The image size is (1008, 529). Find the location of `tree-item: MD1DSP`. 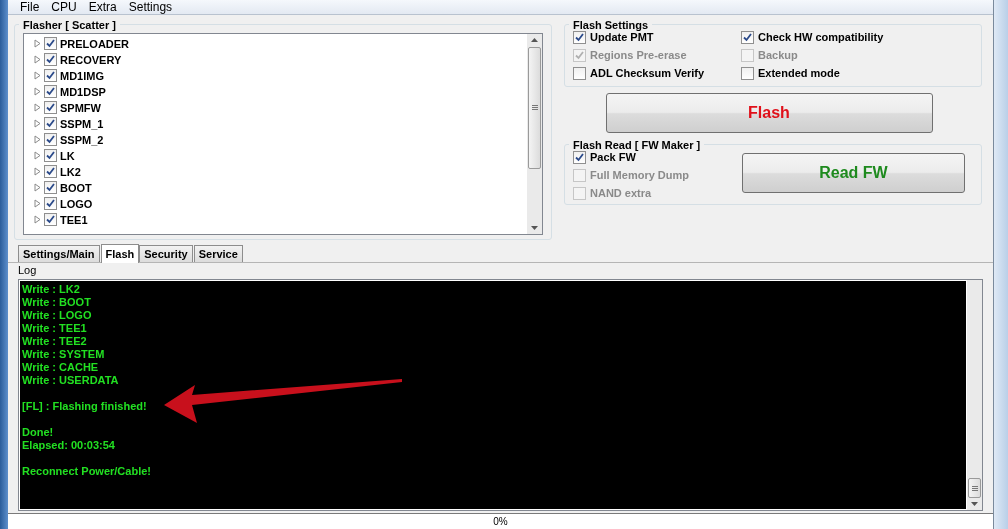

tree-item: MD1DSP is located at coordinates (83, 91).